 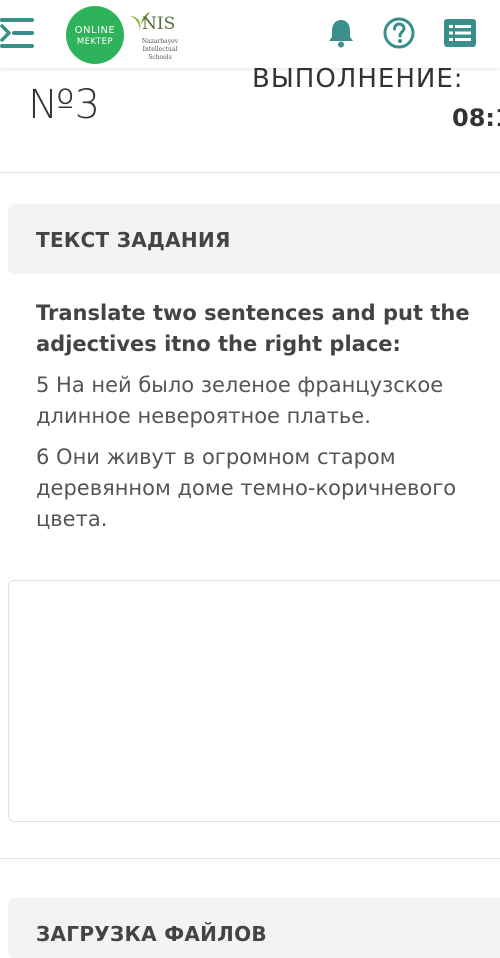 I want to click on logo-online-line1: ONLINE, so click(x=95, y=30).